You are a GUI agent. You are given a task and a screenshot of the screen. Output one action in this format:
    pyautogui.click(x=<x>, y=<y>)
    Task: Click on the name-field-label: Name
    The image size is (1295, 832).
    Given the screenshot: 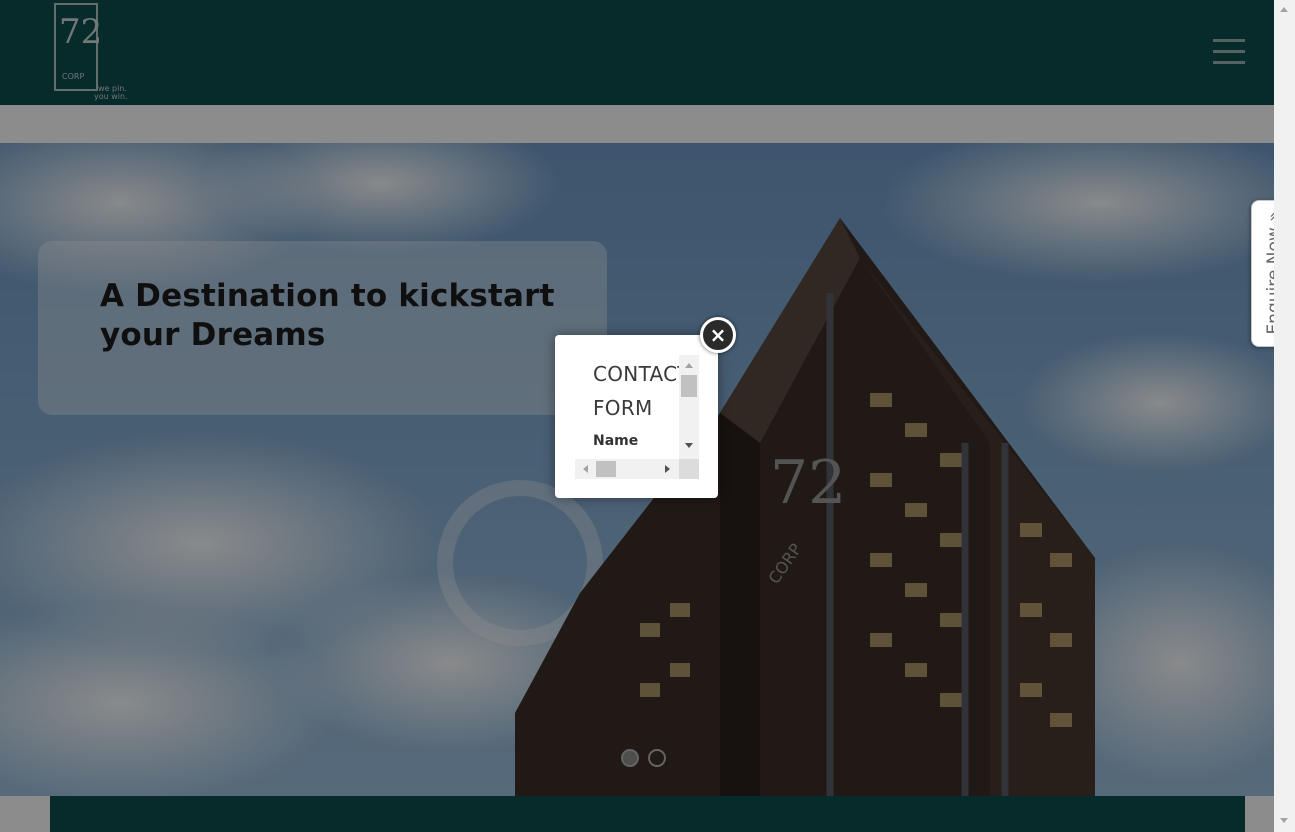 What is the action you would take?
    pyautogui.click(x=616, y=441)
    